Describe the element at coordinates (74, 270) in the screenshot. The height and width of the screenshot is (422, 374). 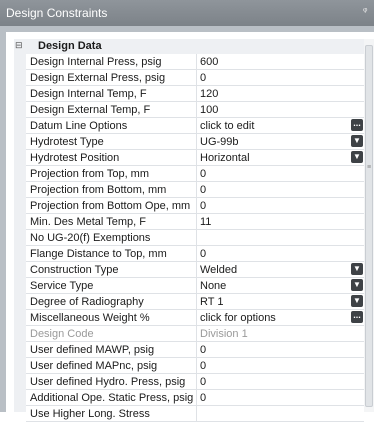
I see `property-name: Construction Type` at that location.